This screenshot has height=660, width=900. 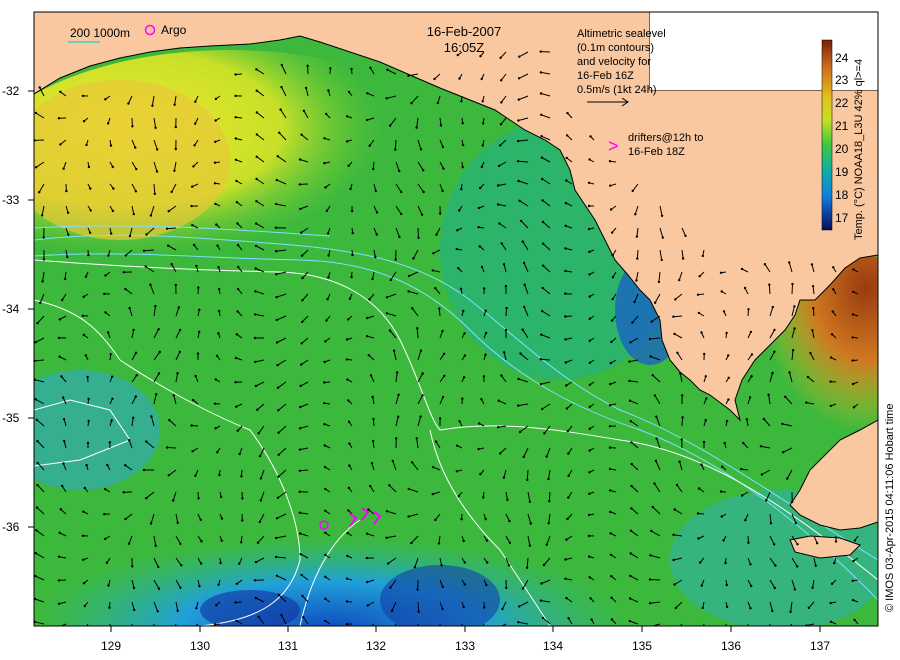 What do you see at coordinates (842, 218) in the screenshot?
I see `colorbar-tick-label: 17` at bounding box center [842, 218].